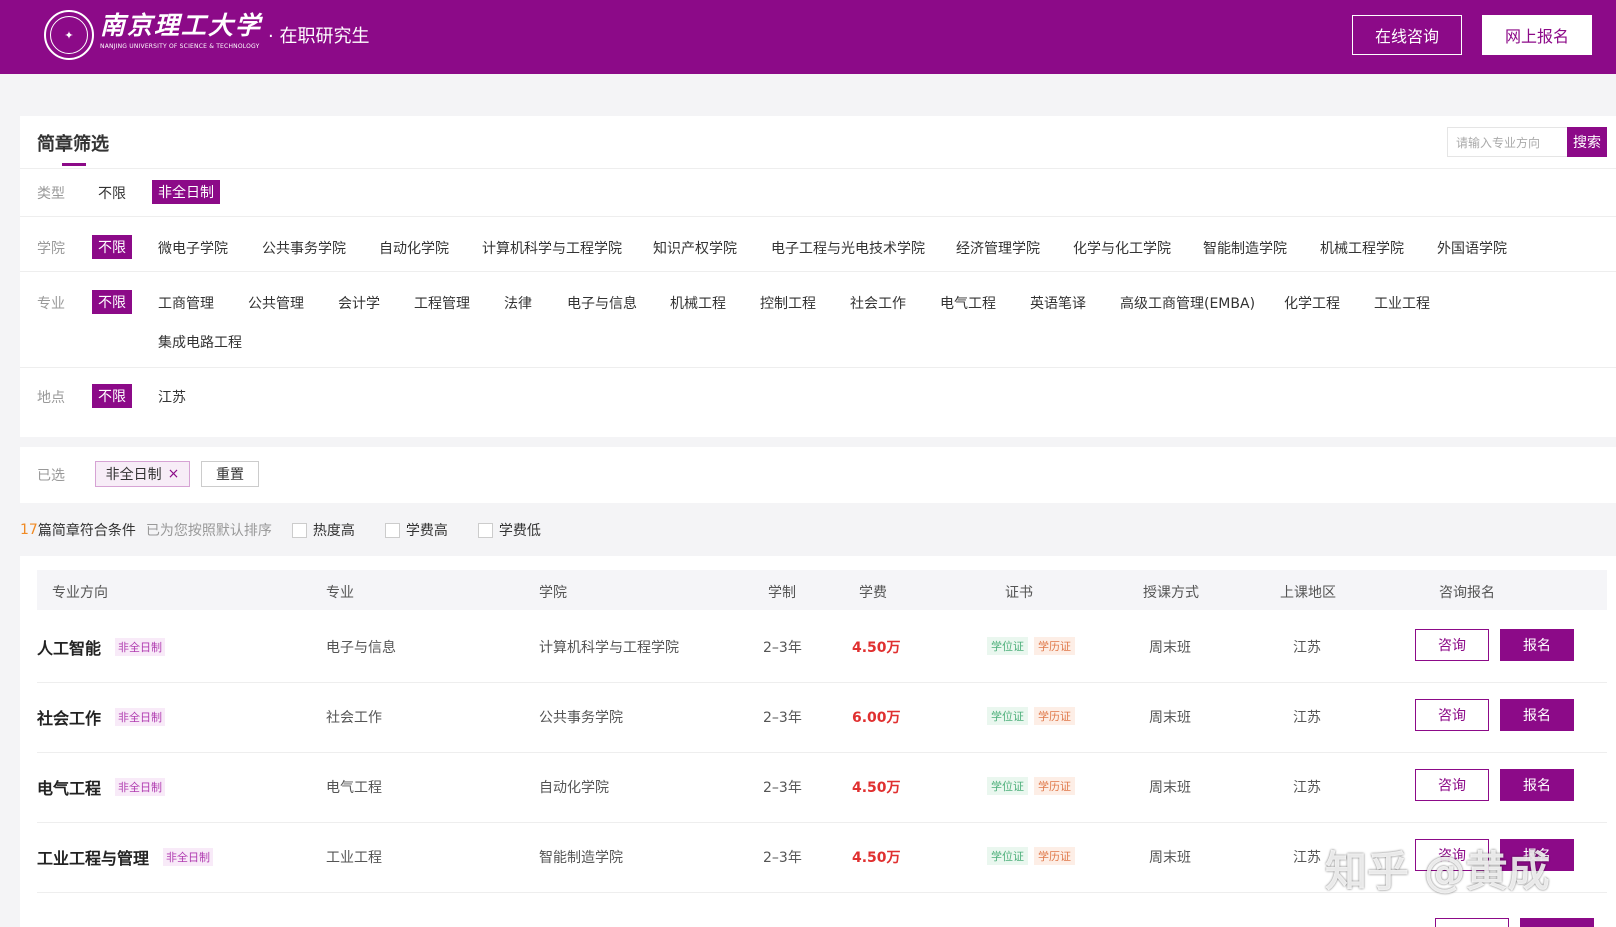 The height and width of the screenshot is (927, 1616). What do you see at coordinates (172, 397) in the screenshot?
I see `location-option: 江苏` at bounding box center [172, 397].